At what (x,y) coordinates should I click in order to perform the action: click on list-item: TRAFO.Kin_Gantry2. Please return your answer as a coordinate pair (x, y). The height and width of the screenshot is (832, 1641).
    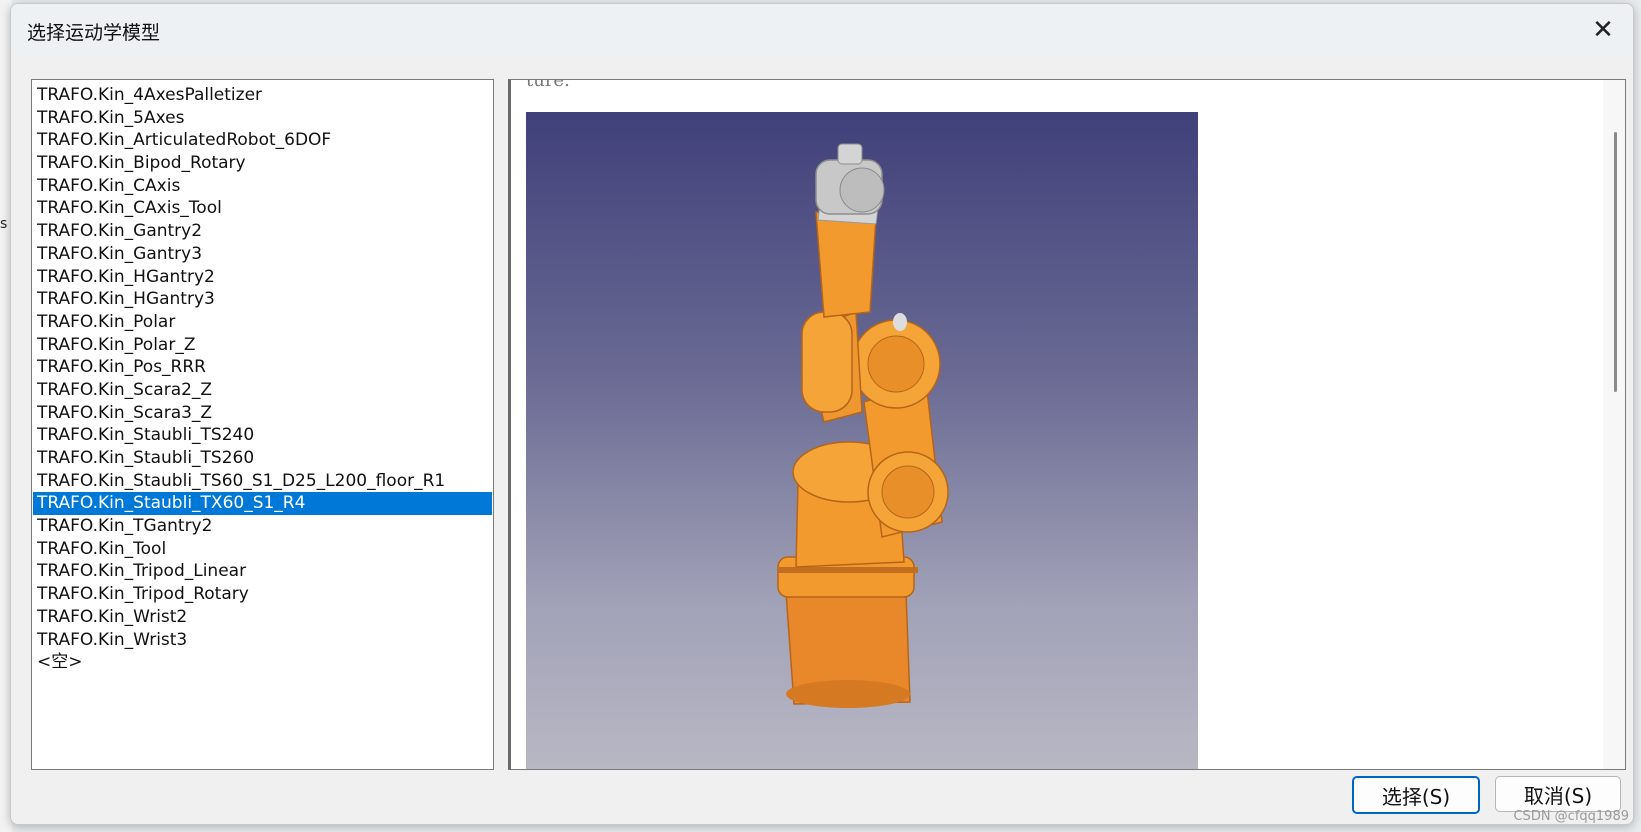
    Looking at the image, I should click on (262, 231).